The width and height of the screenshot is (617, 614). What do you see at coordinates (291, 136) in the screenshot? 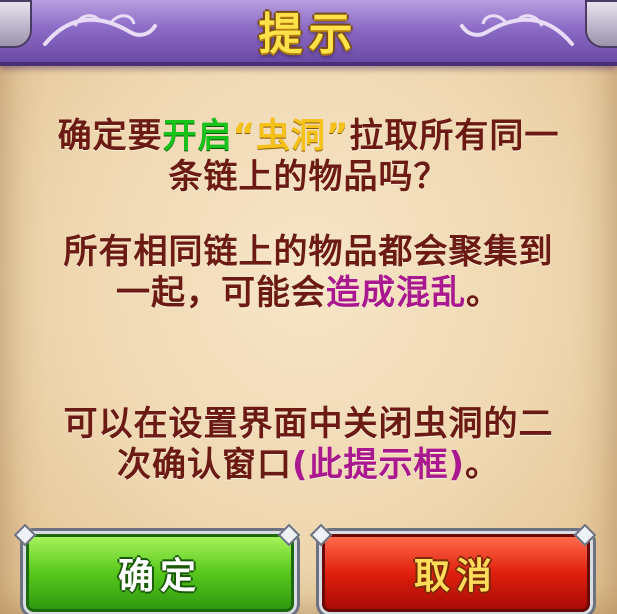
I see `highlight-wormhole: “虫洞”` at bounding box center [291, 136].